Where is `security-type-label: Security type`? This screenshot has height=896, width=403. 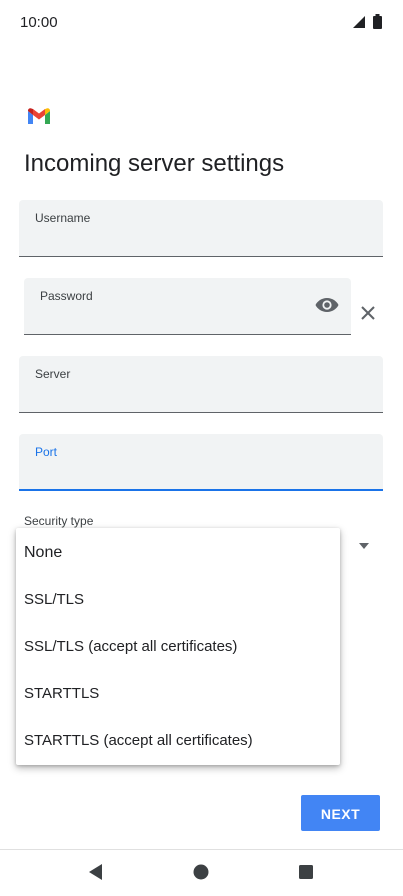
security-type-label: Security type is located at coordinates (59, 521).